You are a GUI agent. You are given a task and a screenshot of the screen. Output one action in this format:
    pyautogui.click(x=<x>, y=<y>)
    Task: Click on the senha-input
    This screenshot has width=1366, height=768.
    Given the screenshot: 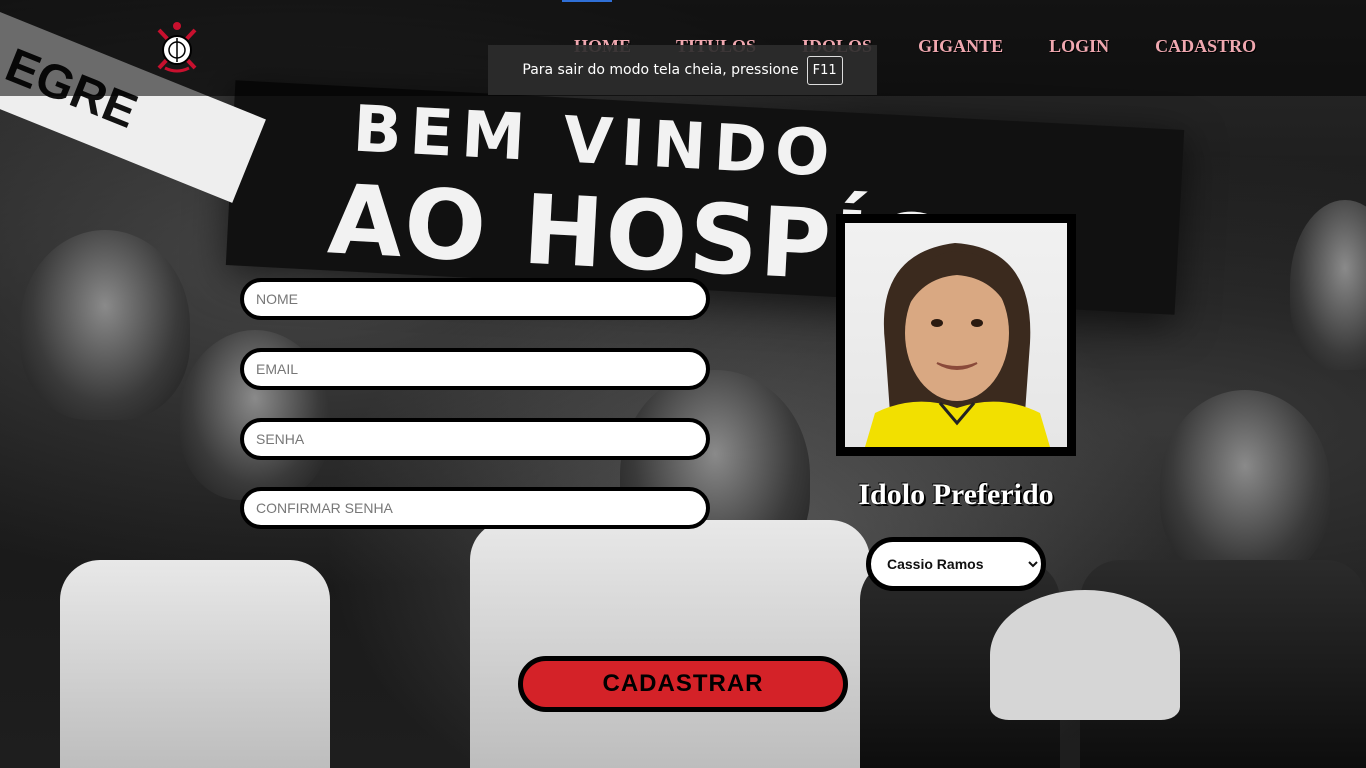 What is the action you would take?
    pyautogui.click(x=475, y=439)
    